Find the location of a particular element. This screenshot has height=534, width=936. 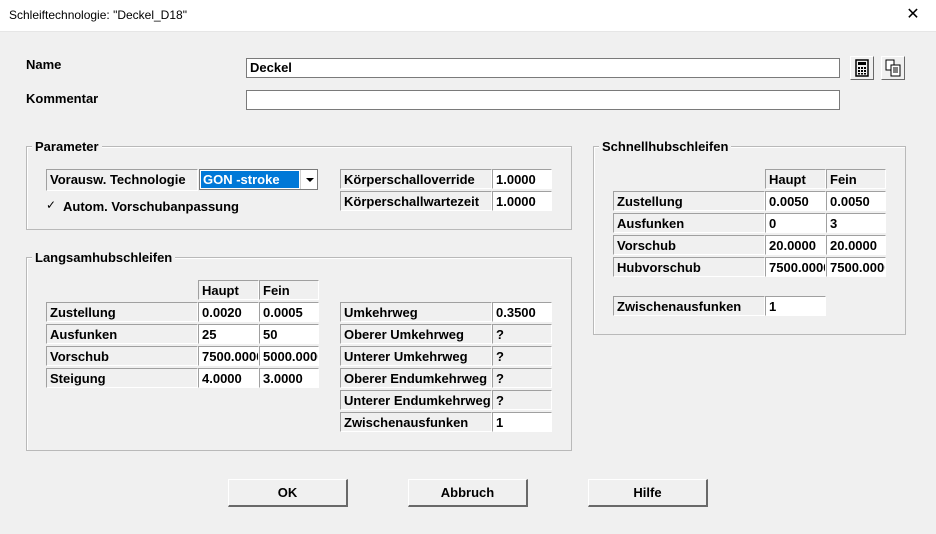

langsam-row-haupt: 7500.0000 is located at coordinates (228, 356).